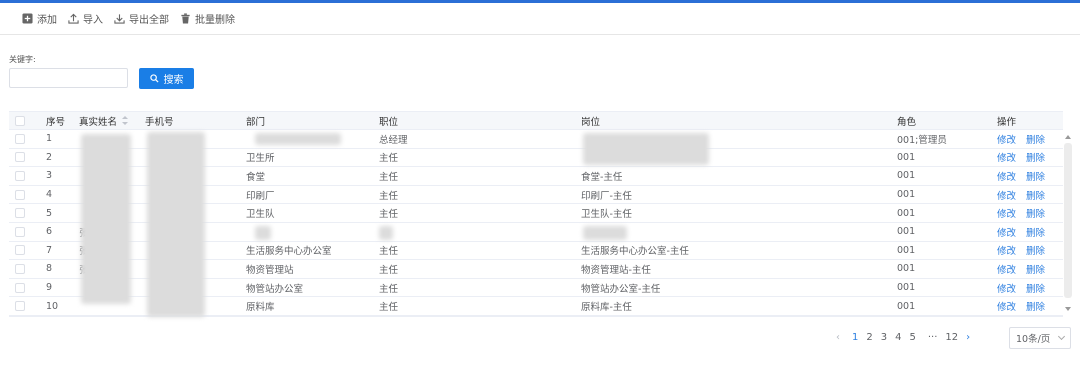 This screenshot has height=371, width=1080. Describe the element at coordinates (260, 308) in the screenshot. I see `cell-dept: 原料库` at that location.